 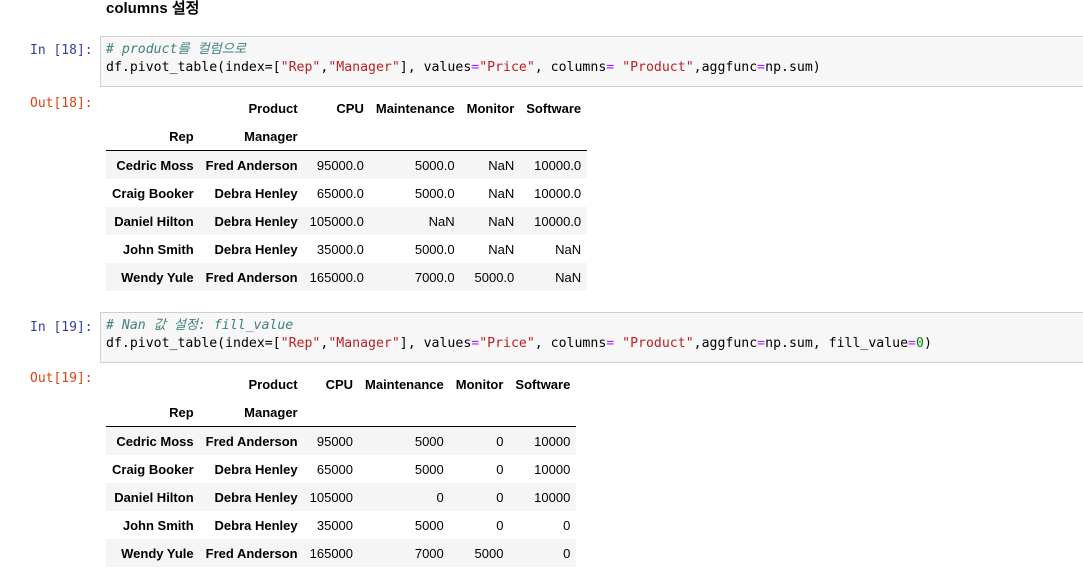 I want to click on code-token: "Product", so click(x=658, y=343).